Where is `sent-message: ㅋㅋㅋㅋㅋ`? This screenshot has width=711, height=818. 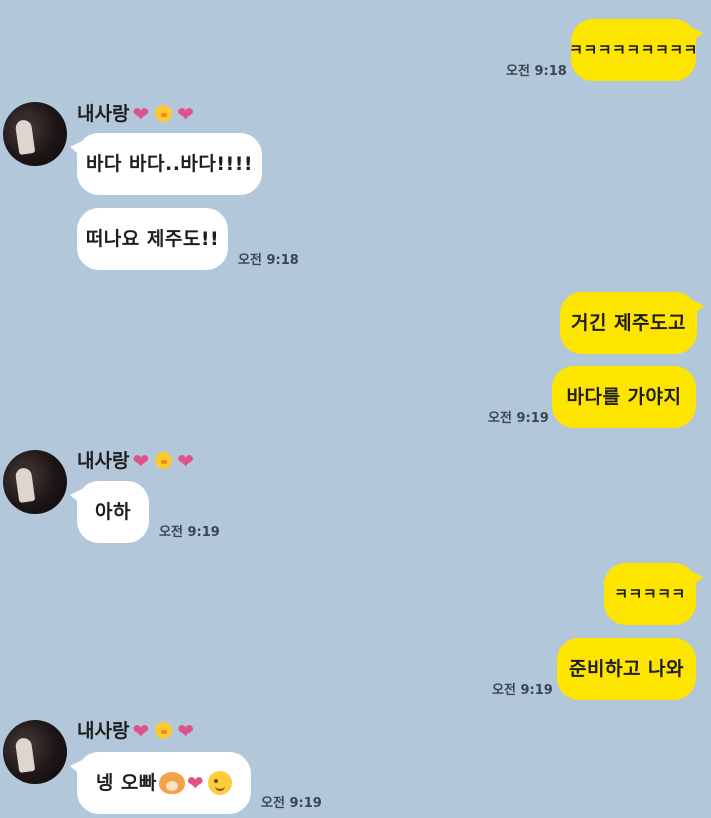 sent-message: ㅋㅋㅋㅋㅋ is located at coordinates (653, 594).